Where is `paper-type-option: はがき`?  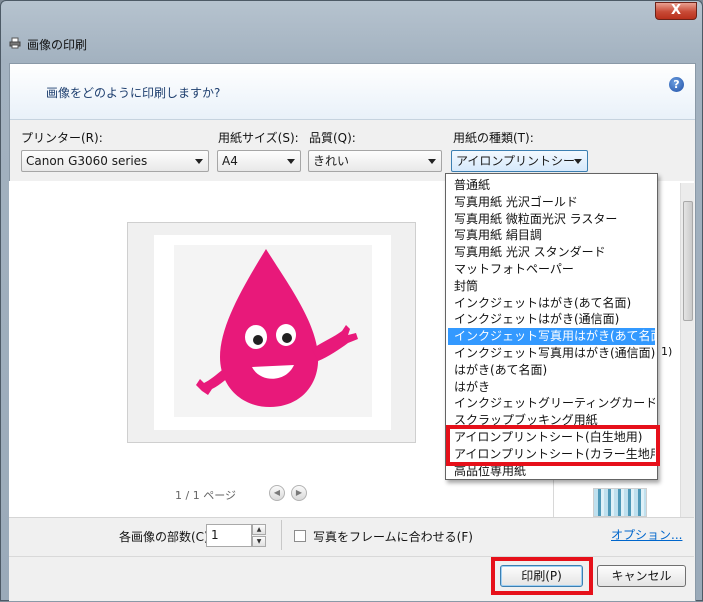
paper-type-option: はがき is located at coordinates (551, 387).